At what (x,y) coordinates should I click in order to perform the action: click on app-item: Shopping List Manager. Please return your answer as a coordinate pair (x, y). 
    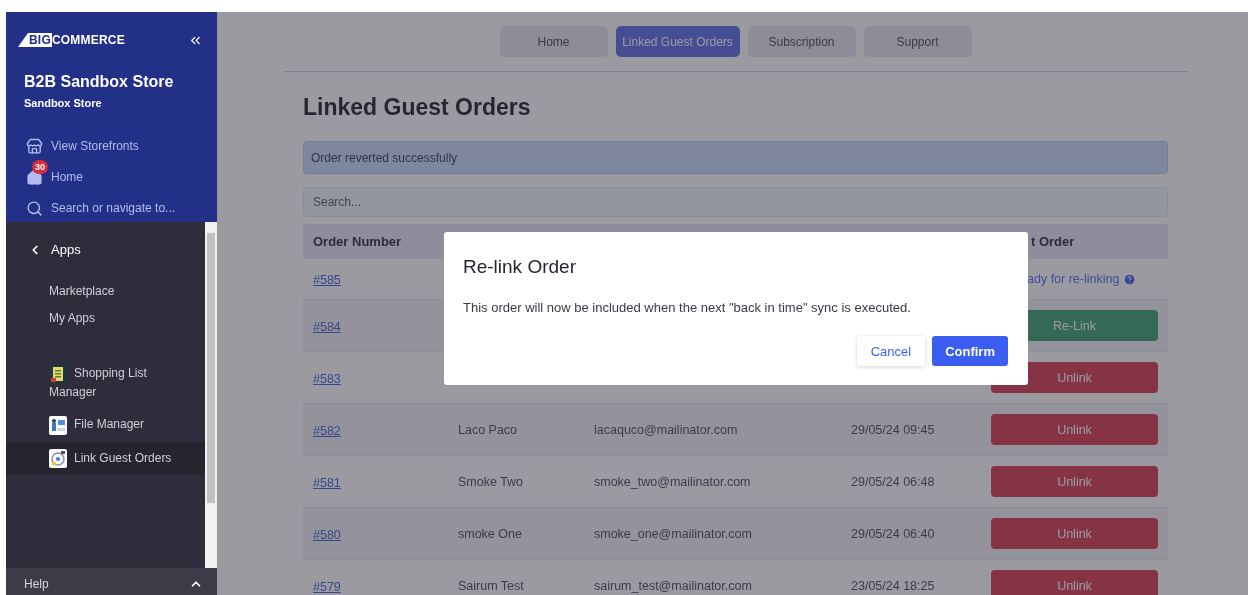
    Looking at the image, I should click on (105, 383).